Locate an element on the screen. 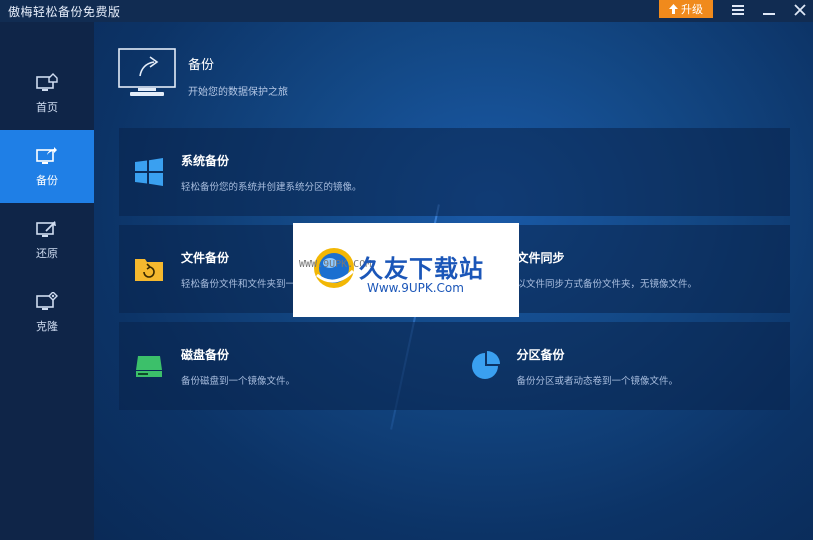  minimize-icon is located at coordinates (769, 10).